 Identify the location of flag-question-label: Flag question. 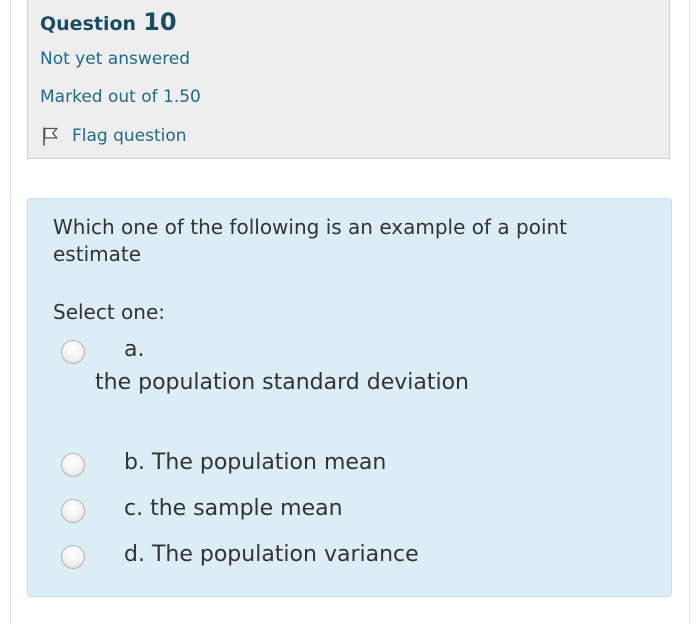
(129, 136).